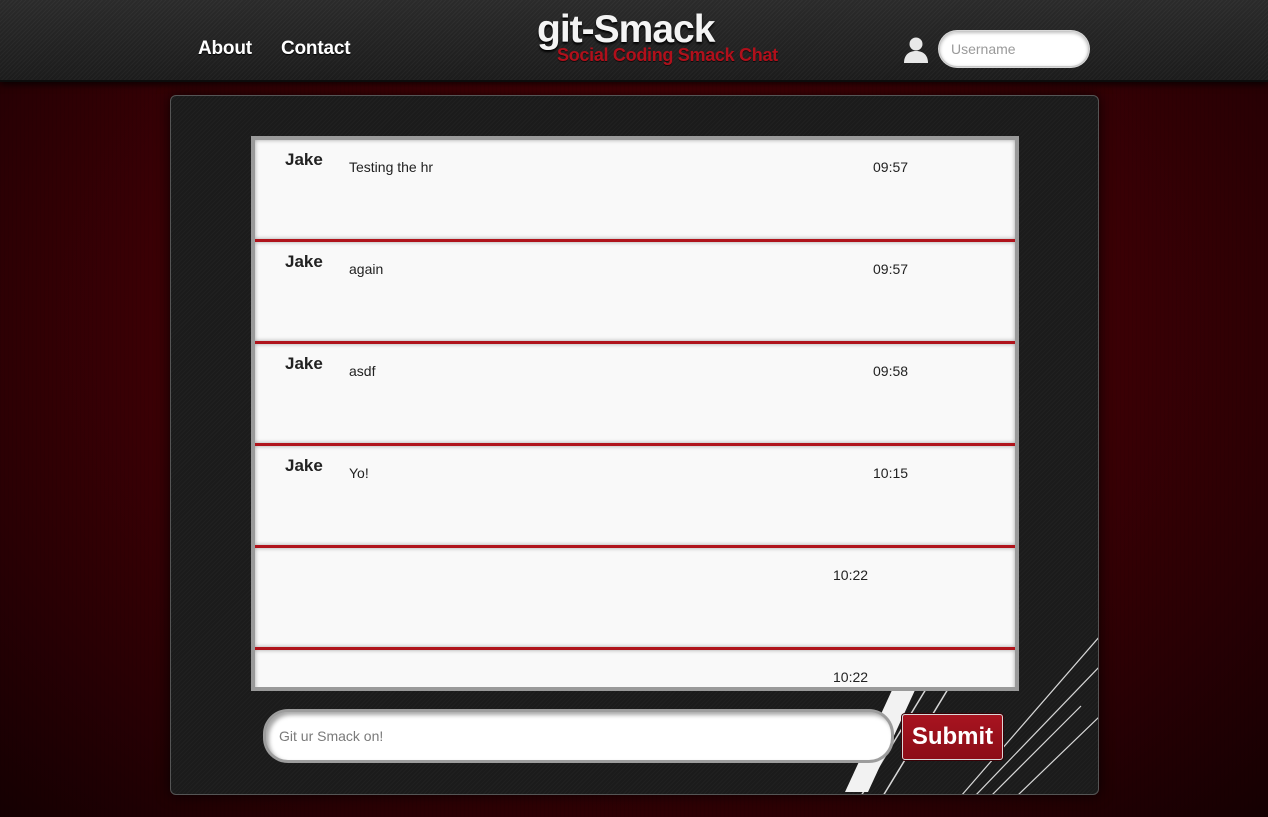 The width and height of the screenshot is (1268, 817). Describe the element at coordinates (225, 49) in the screenshot. I see `nav-about-link: About` at that location.